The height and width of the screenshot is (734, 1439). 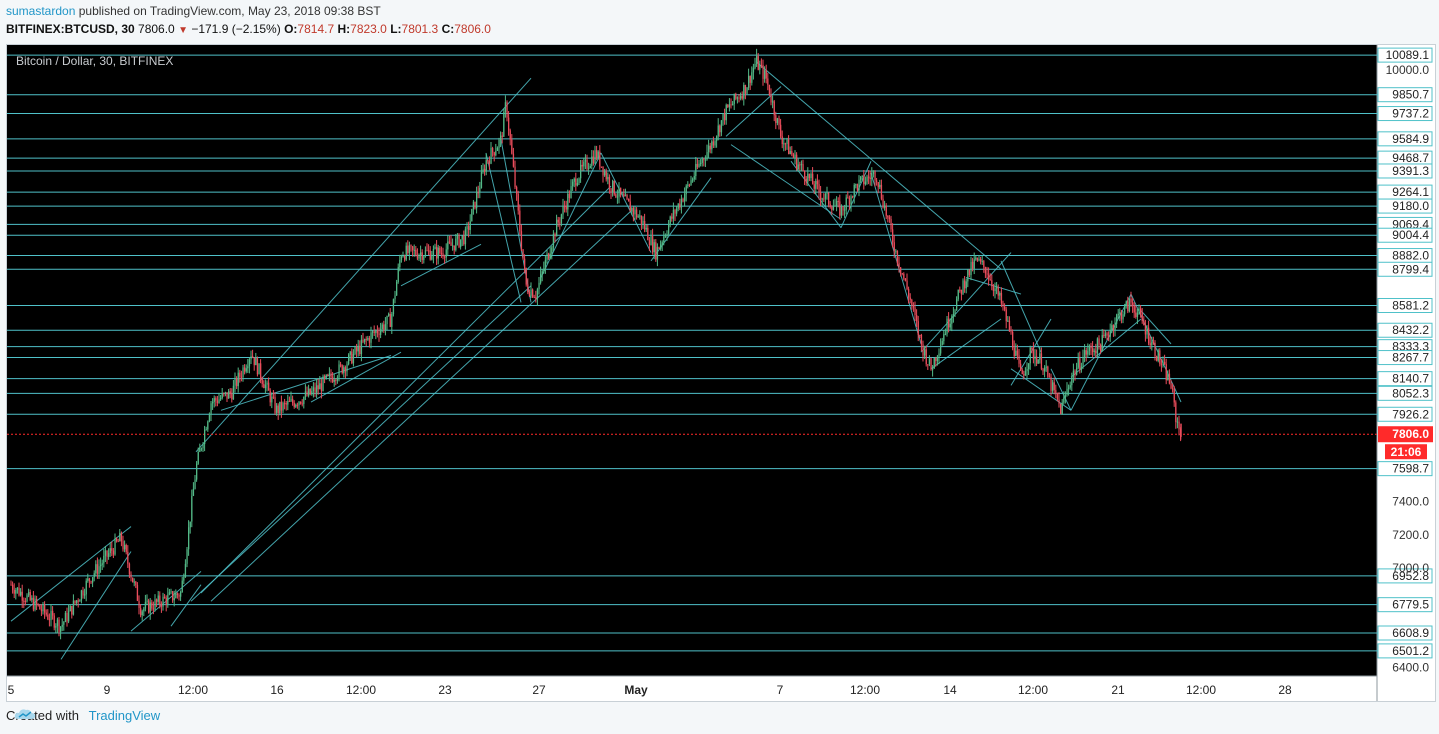 I want to click on author-link: sumastardon, so click(x=40, y=11).